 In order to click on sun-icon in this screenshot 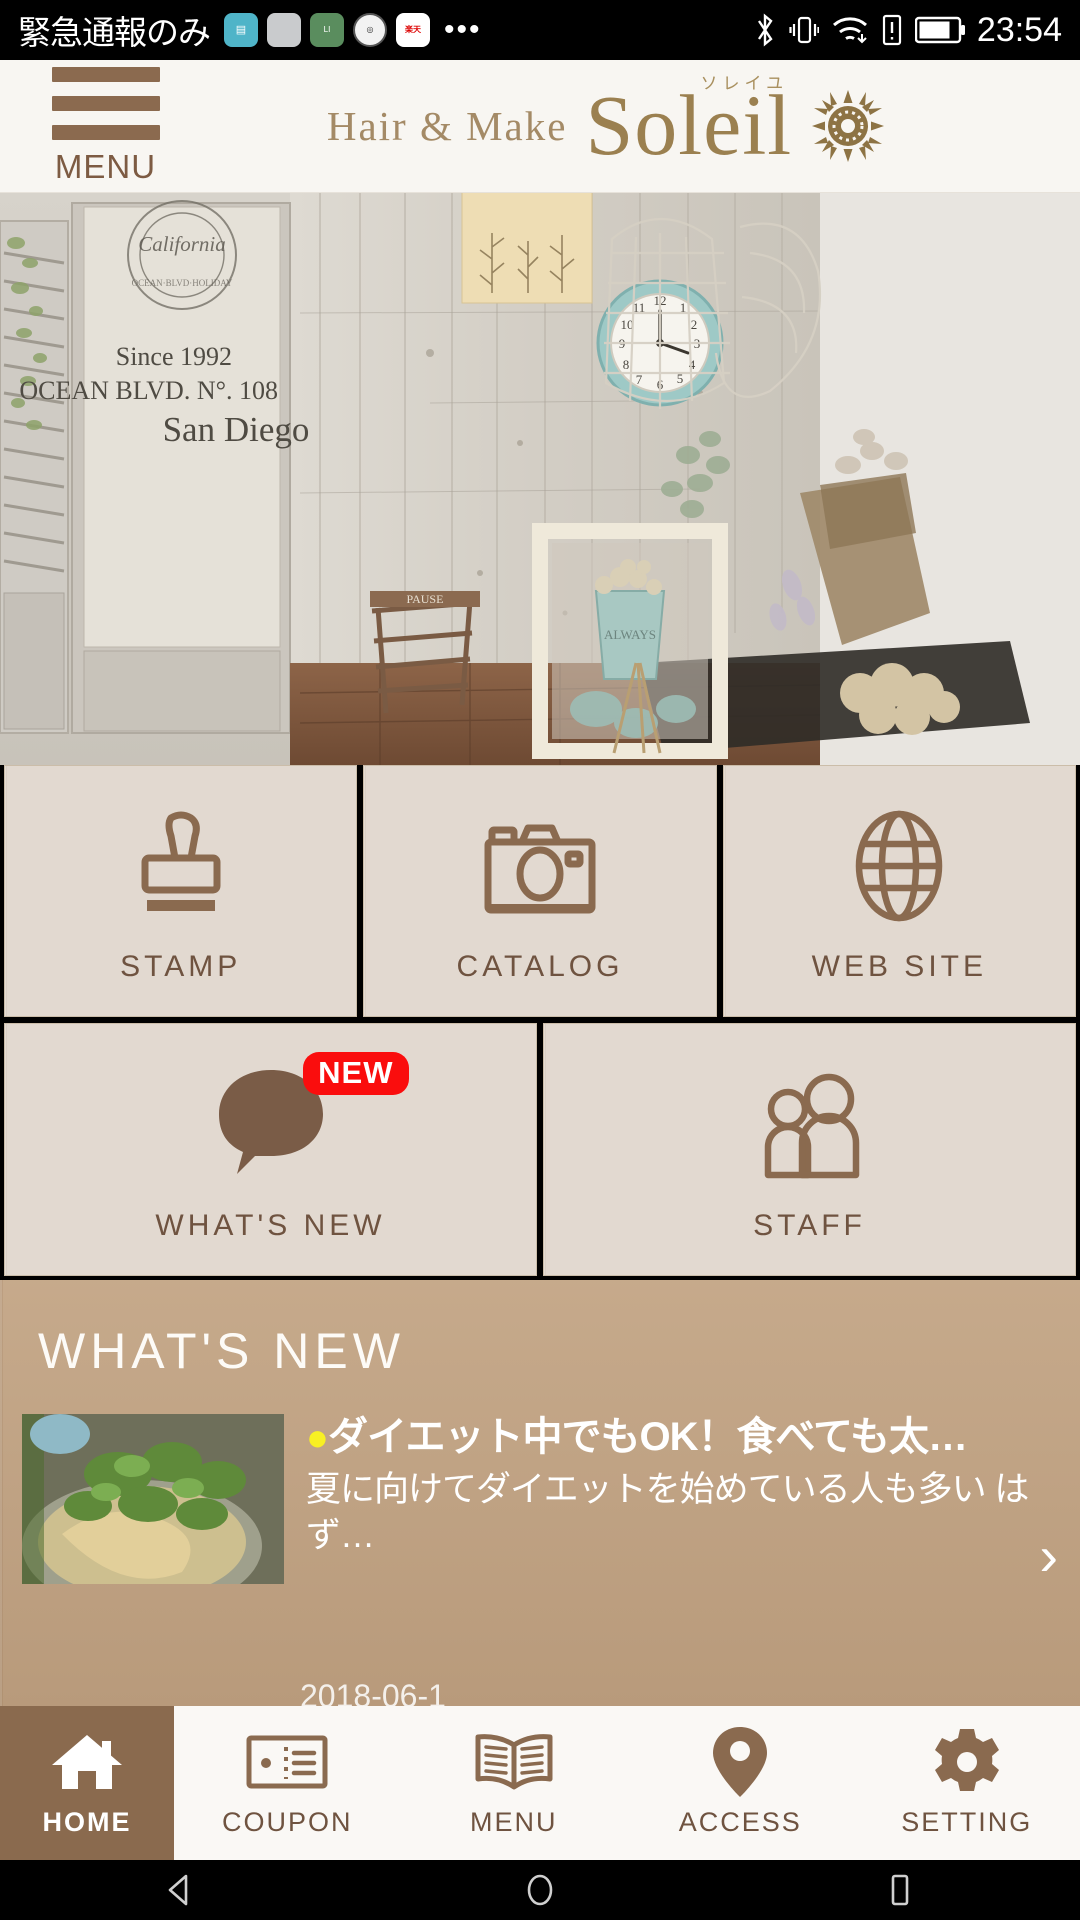, I will do `click(848, 126)`.